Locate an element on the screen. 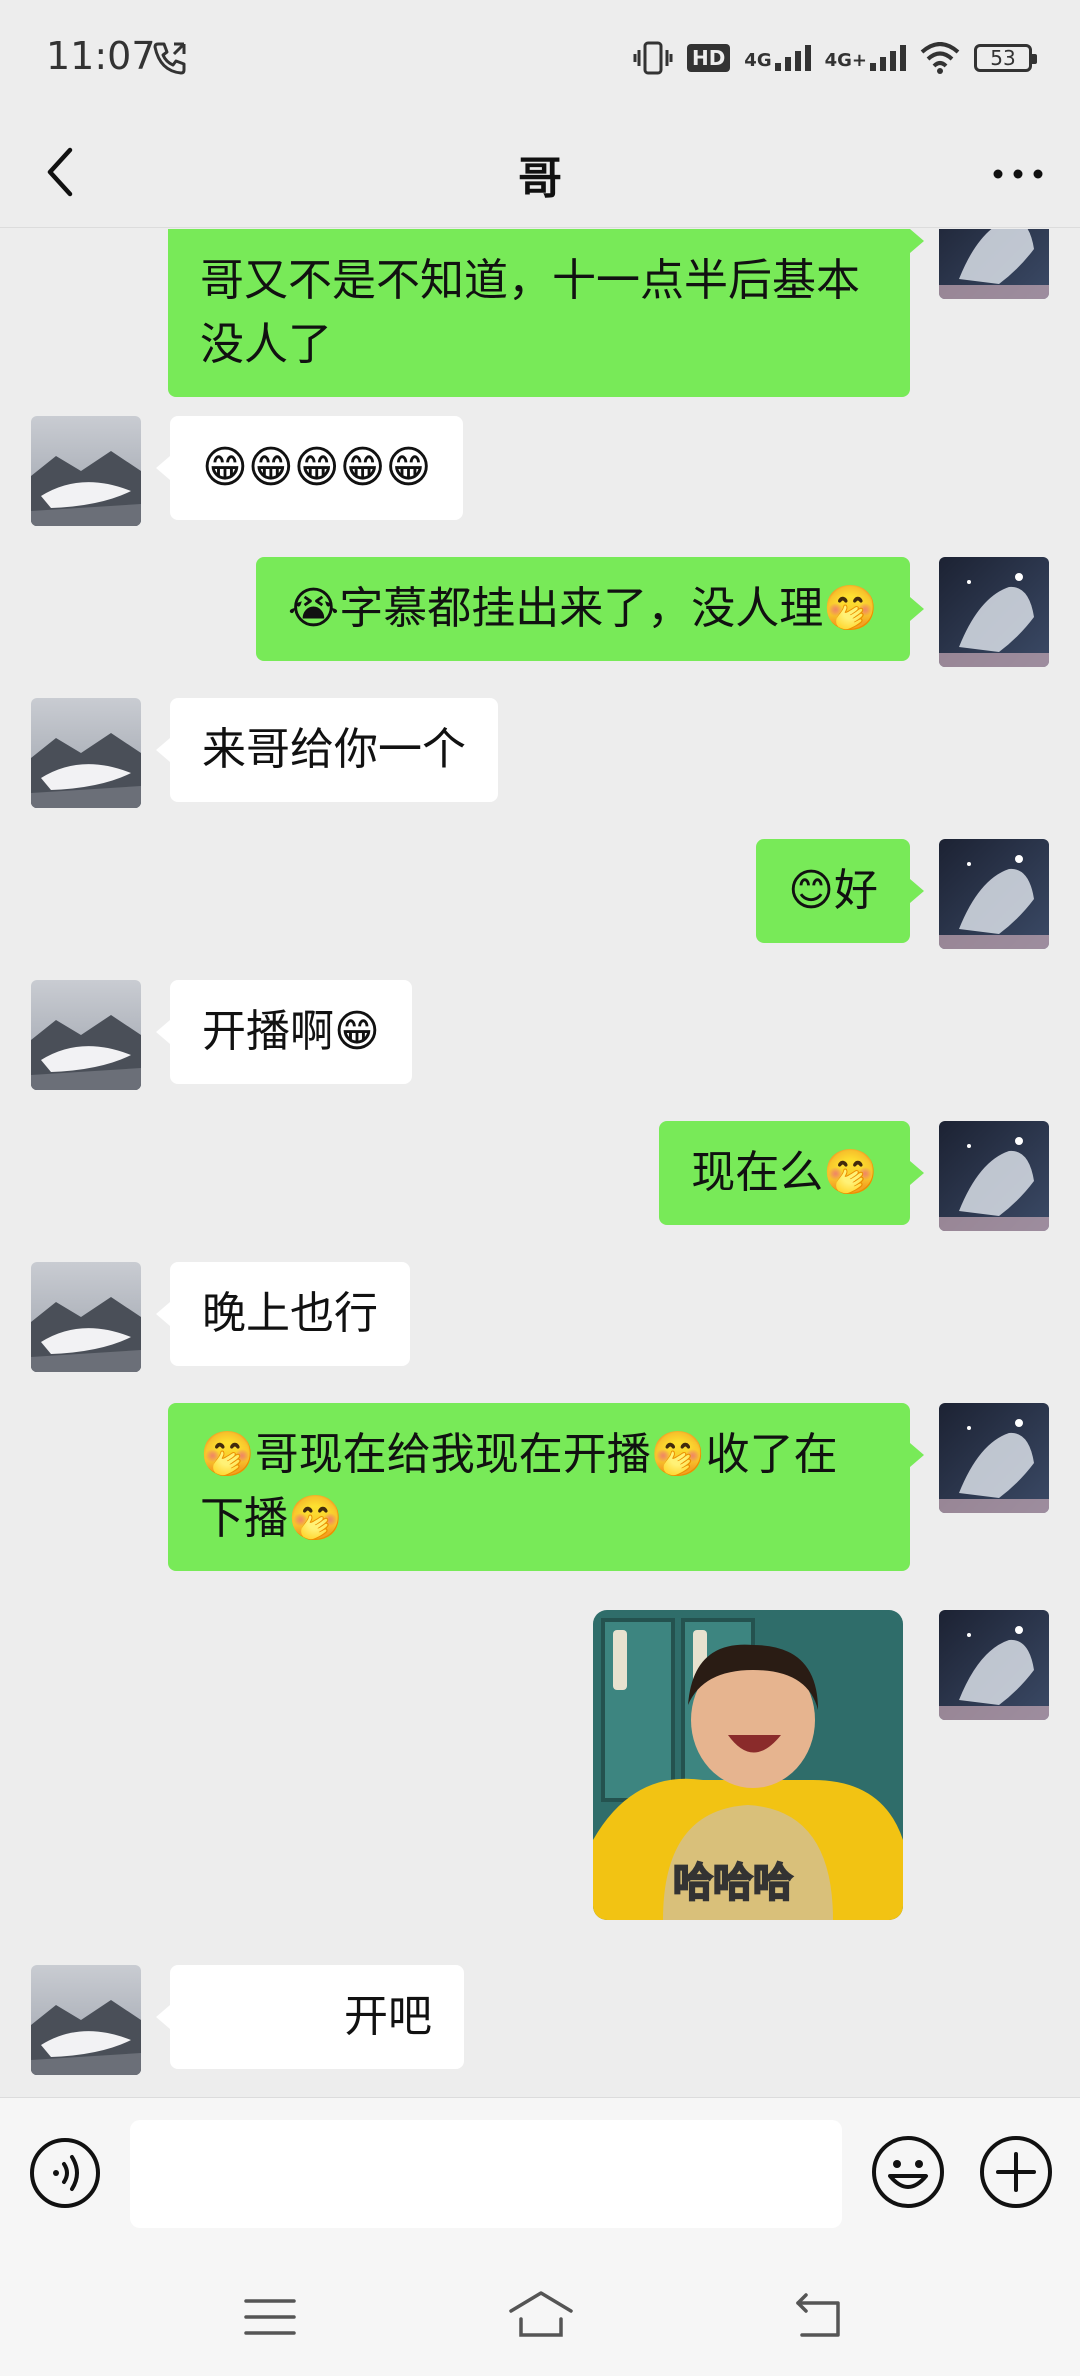 Image resolution: width=1080 pixels, height=2376 pixels. message-row: 现在么🤭 is located at coordinates (540, 1176).